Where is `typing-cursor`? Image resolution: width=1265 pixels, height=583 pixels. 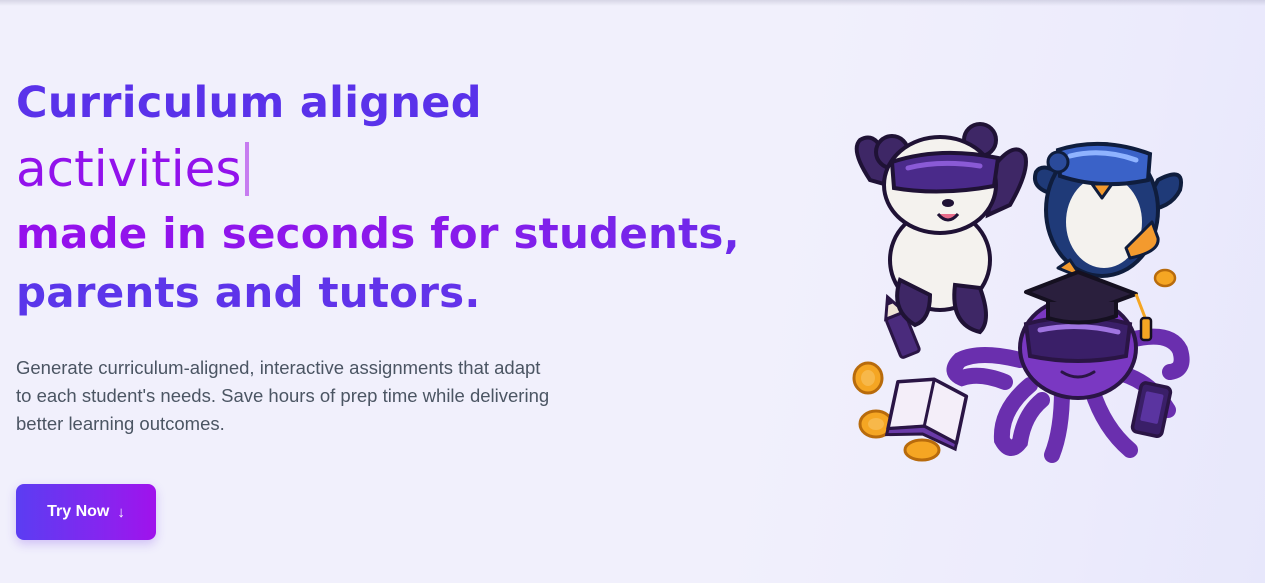 typing-cursor is located at coordinates (247, 169).